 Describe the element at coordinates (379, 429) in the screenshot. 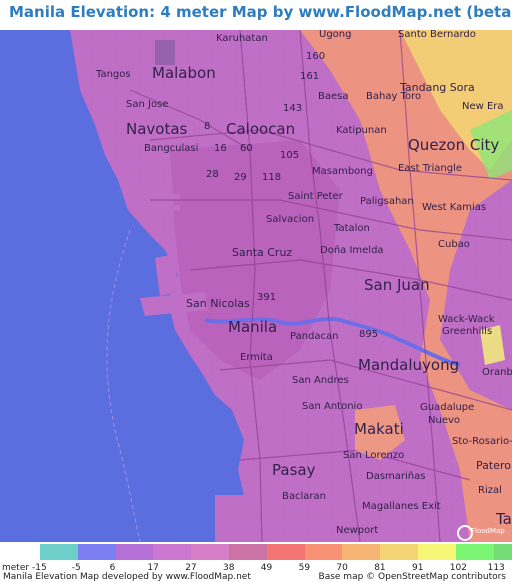

I see `place-label: Makati` at that location.